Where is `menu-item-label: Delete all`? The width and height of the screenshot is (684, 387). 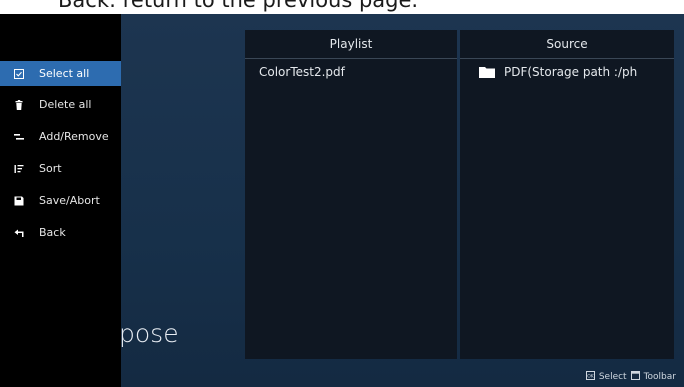
menu-item-label: Delete all is located at coordinates (65, 104).